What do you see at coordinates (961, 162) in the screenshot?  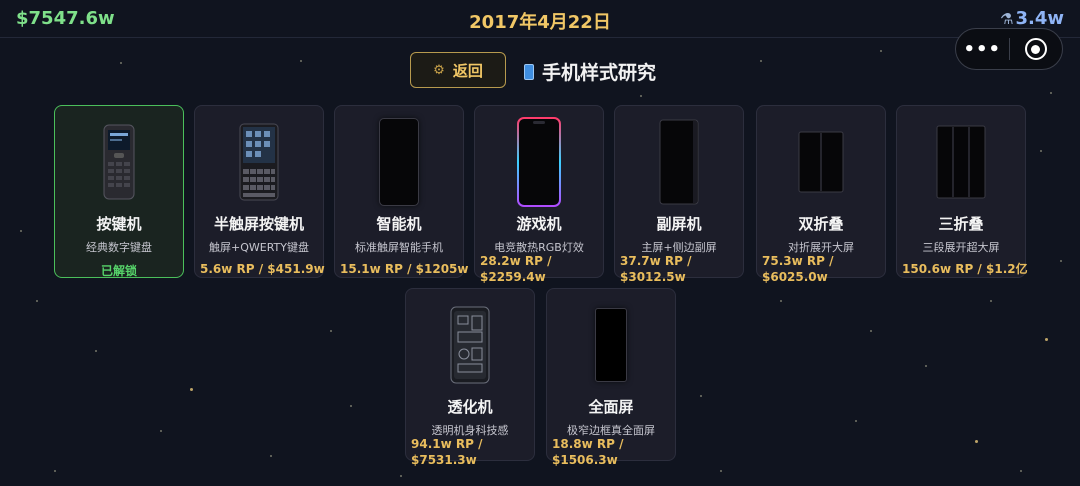 I see `tri-fold-phone-icon` at bounding box center [961, 162].